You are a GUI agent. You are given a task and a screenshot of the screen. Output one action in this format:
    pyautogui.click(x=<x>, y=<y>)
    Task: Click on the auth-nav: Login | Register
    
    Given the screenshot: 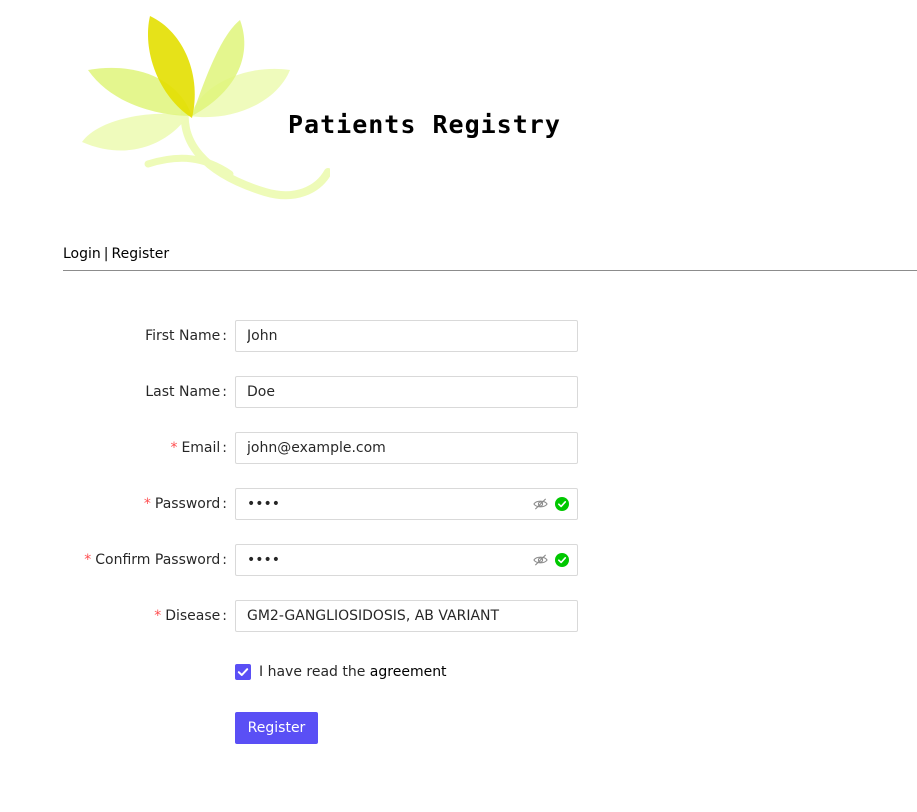 What is the action you would take?
    pyautogui.click(x=116, y=254)
    